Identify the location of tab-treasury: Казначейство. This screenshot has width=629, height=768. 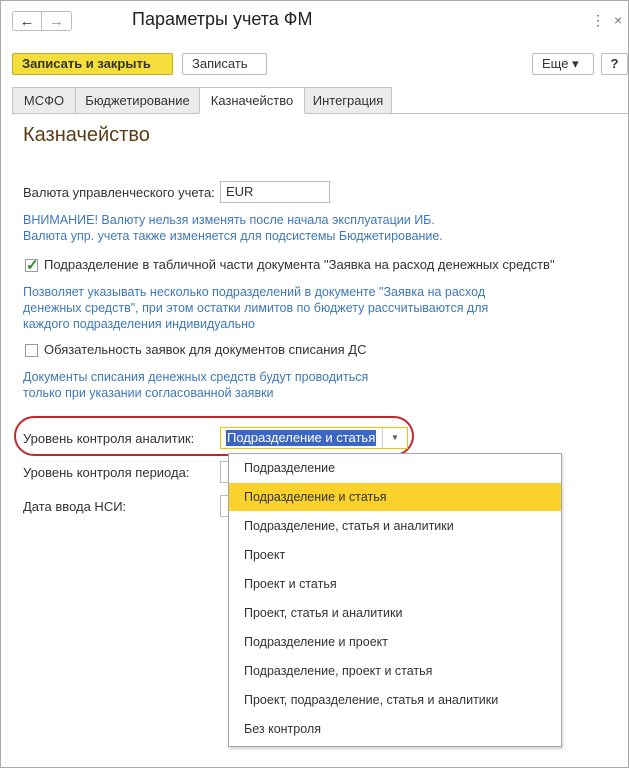
(252, 100).